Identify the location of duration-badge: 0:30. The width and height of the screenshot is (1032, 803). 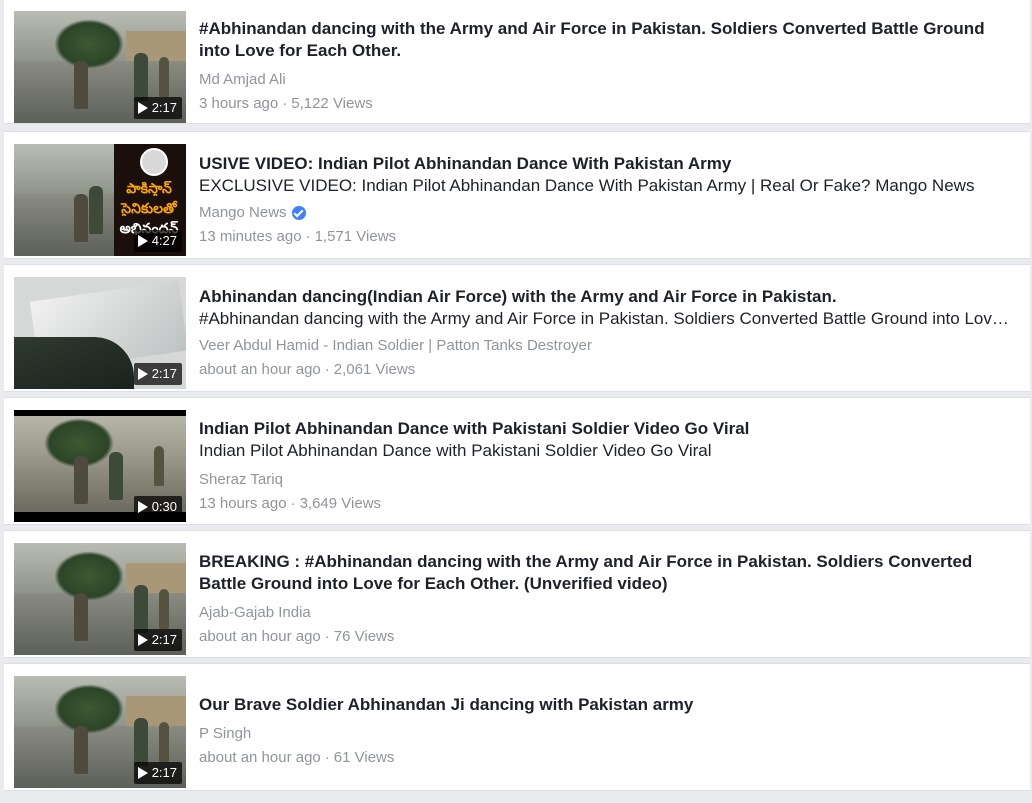
(157, 507).